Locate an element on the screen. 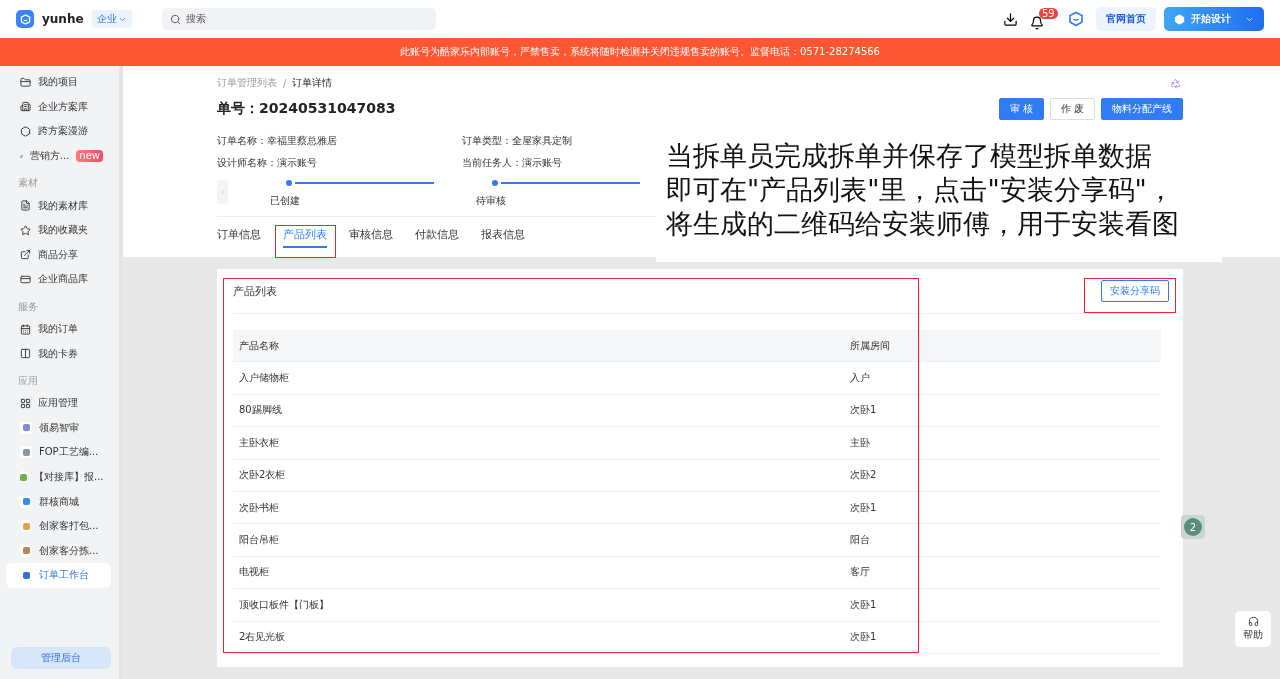 The image size is (1280, 679). floating-badge: 2 is located at coordinates (1193, 527).